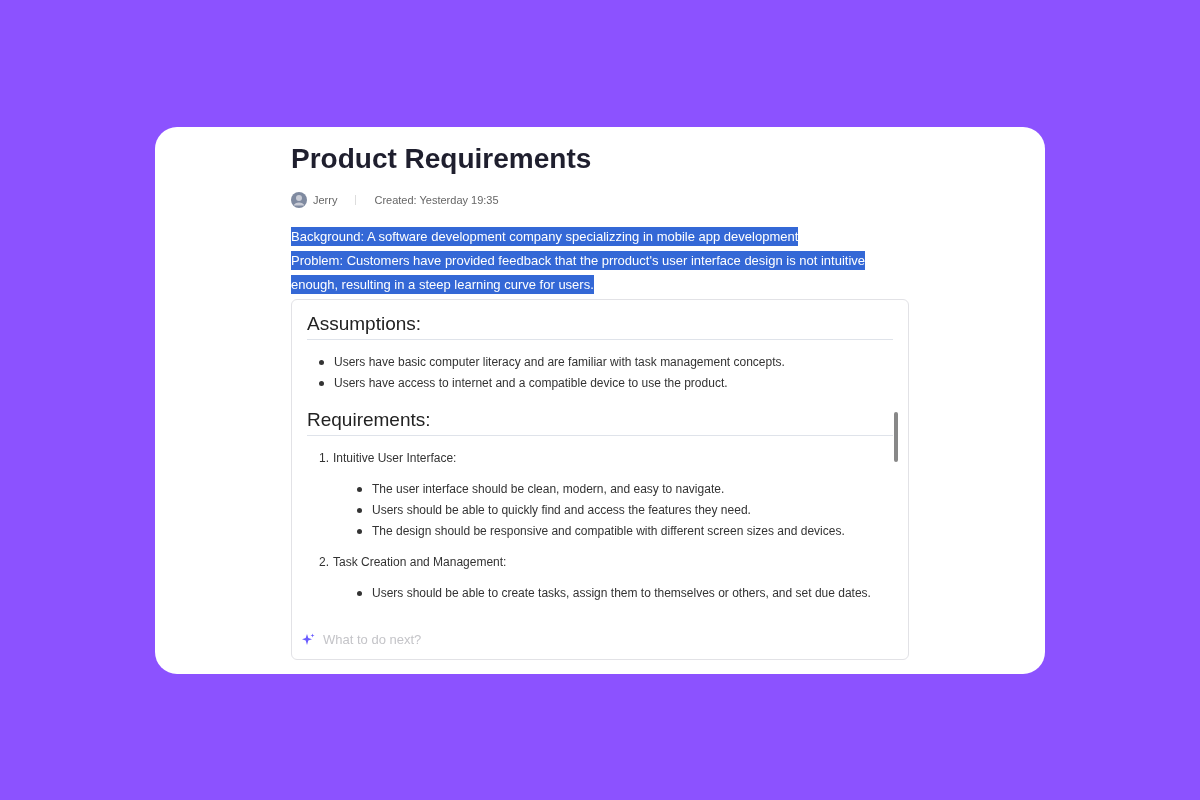  Describe the element at coordinates (611, 640) in the screenshot. I see `prompt-input: What to do next?` at that location.